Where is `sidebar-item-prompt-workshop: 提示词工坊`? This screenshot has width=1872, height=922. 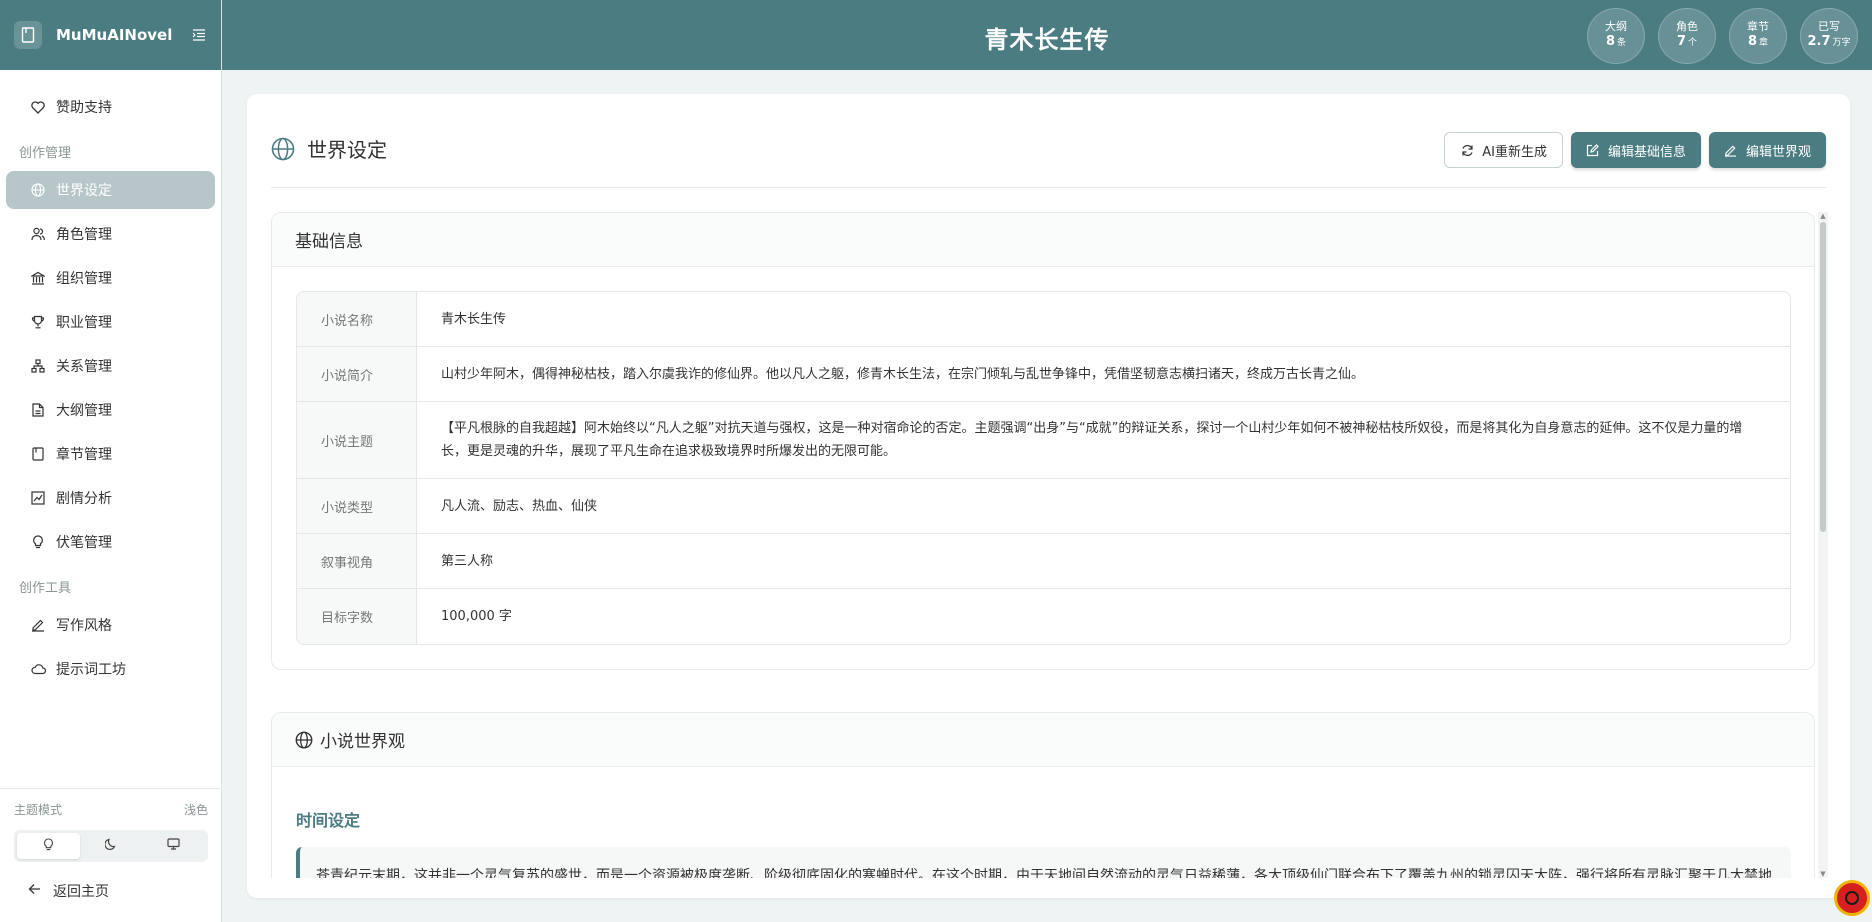
sidebar-item-prompt-workshop: 提示词工坊 is located at coordinates (110, 669).